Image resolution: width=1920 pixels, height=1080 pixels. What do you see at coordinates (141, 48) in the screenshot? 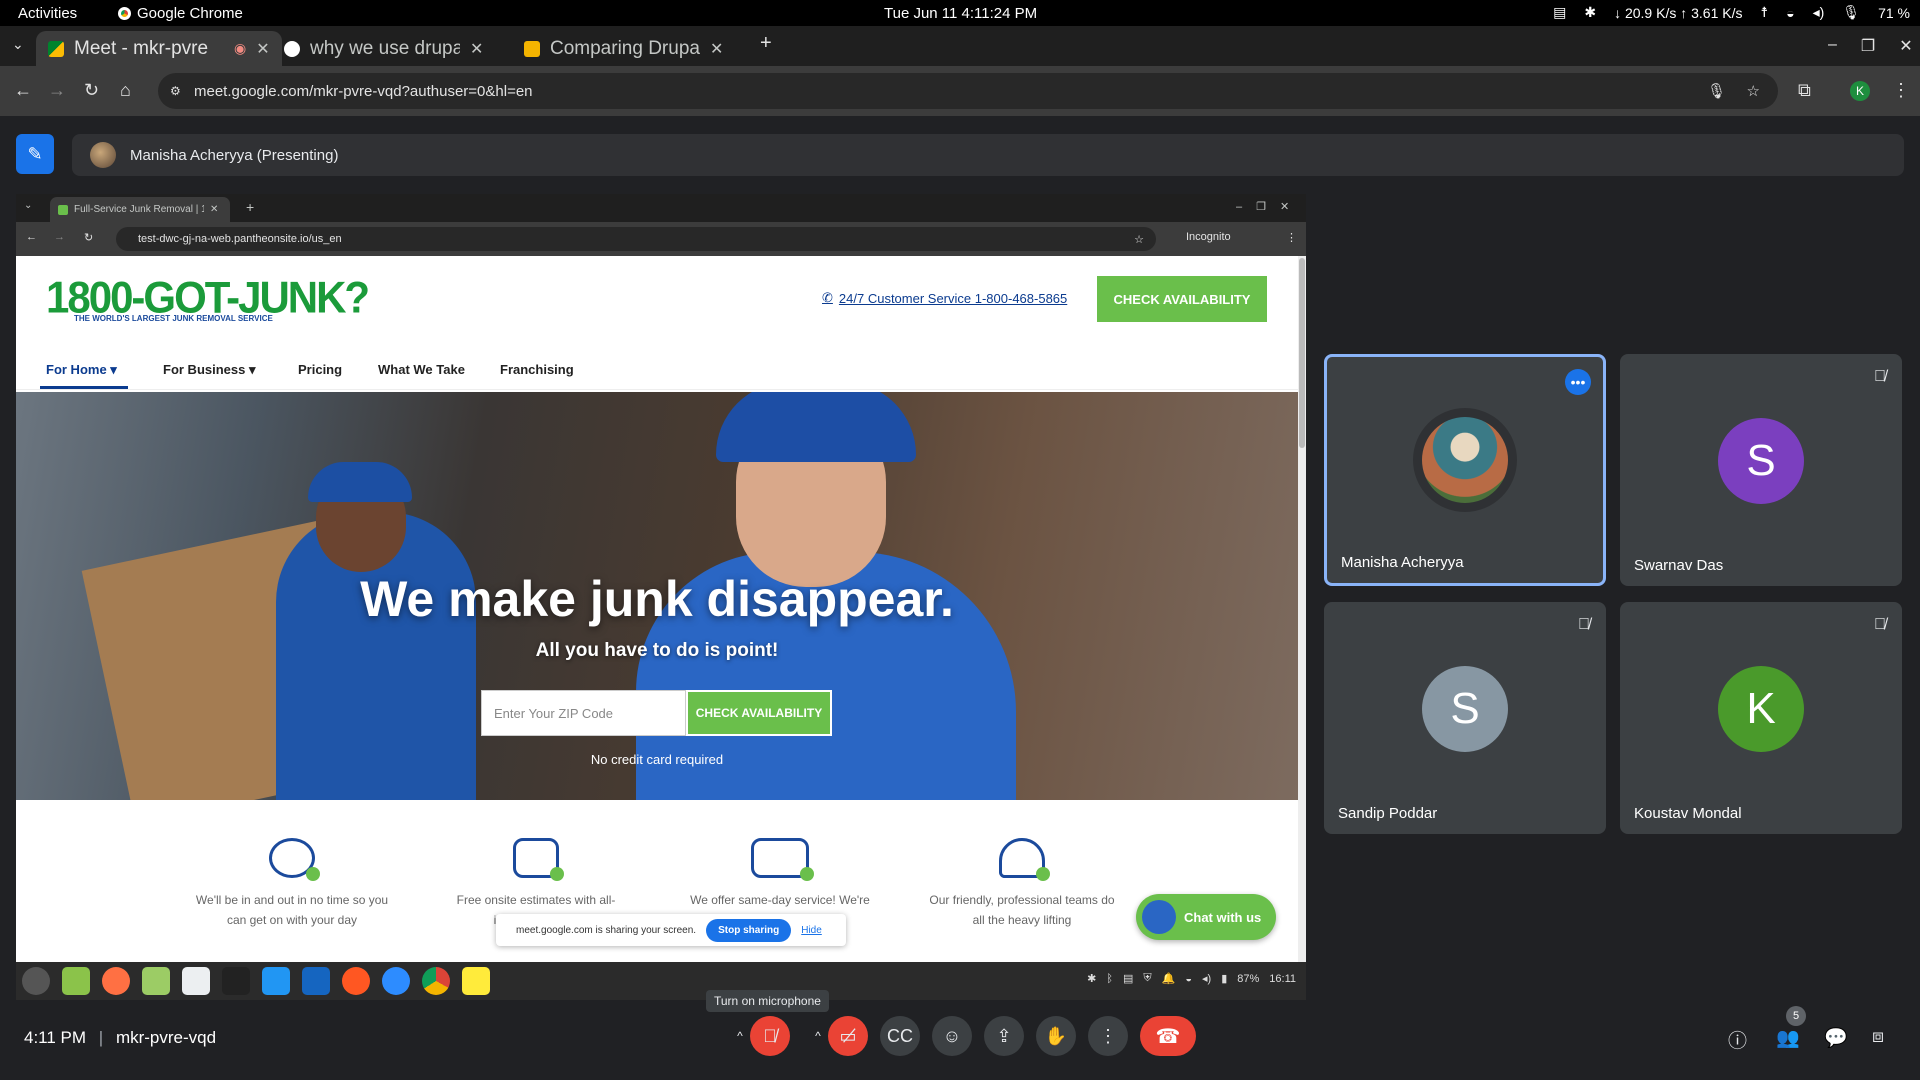
I see `tab-title: Meet - mkr-pvre` at bounding box center [141, 48].